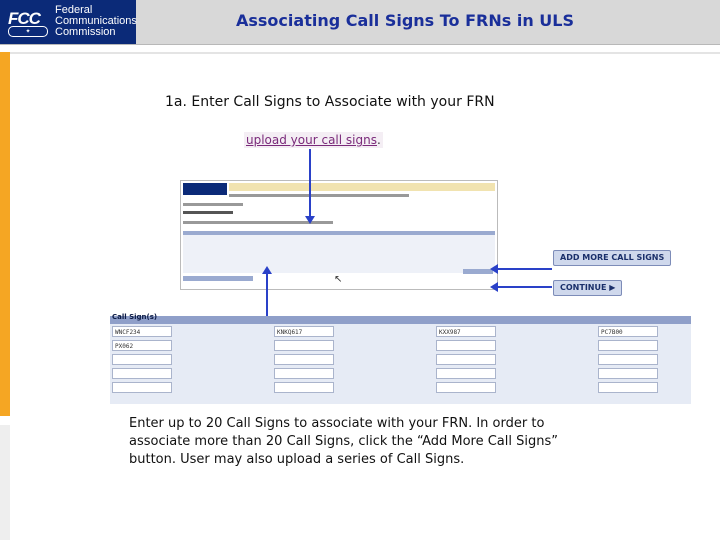 This screenshot has height=540, width=720. I want to click on upload-call-signs-link: upload your call signs, so click(311, 140).